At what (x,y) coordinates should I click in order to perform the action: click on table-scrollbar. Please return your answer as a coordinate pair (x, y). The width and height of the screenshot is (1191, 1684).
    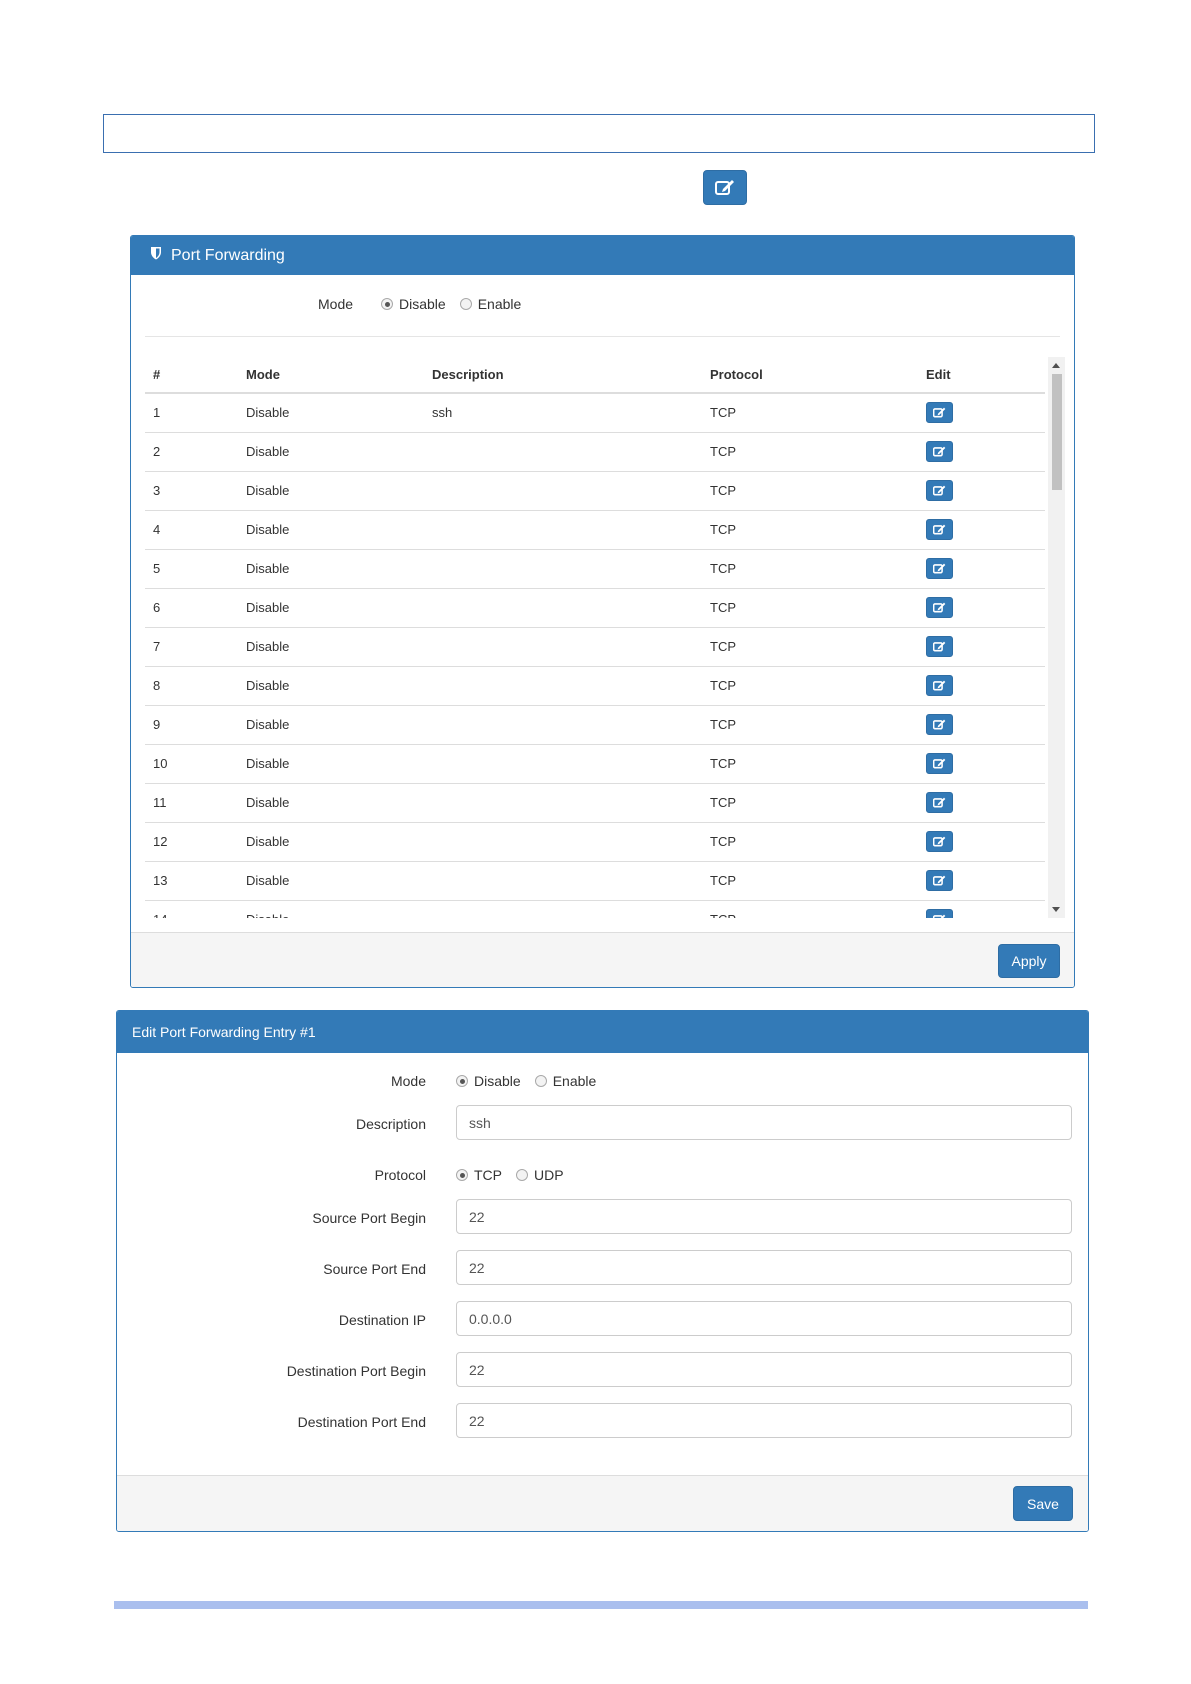
    Looking at the image, I should click on (1056, 637).